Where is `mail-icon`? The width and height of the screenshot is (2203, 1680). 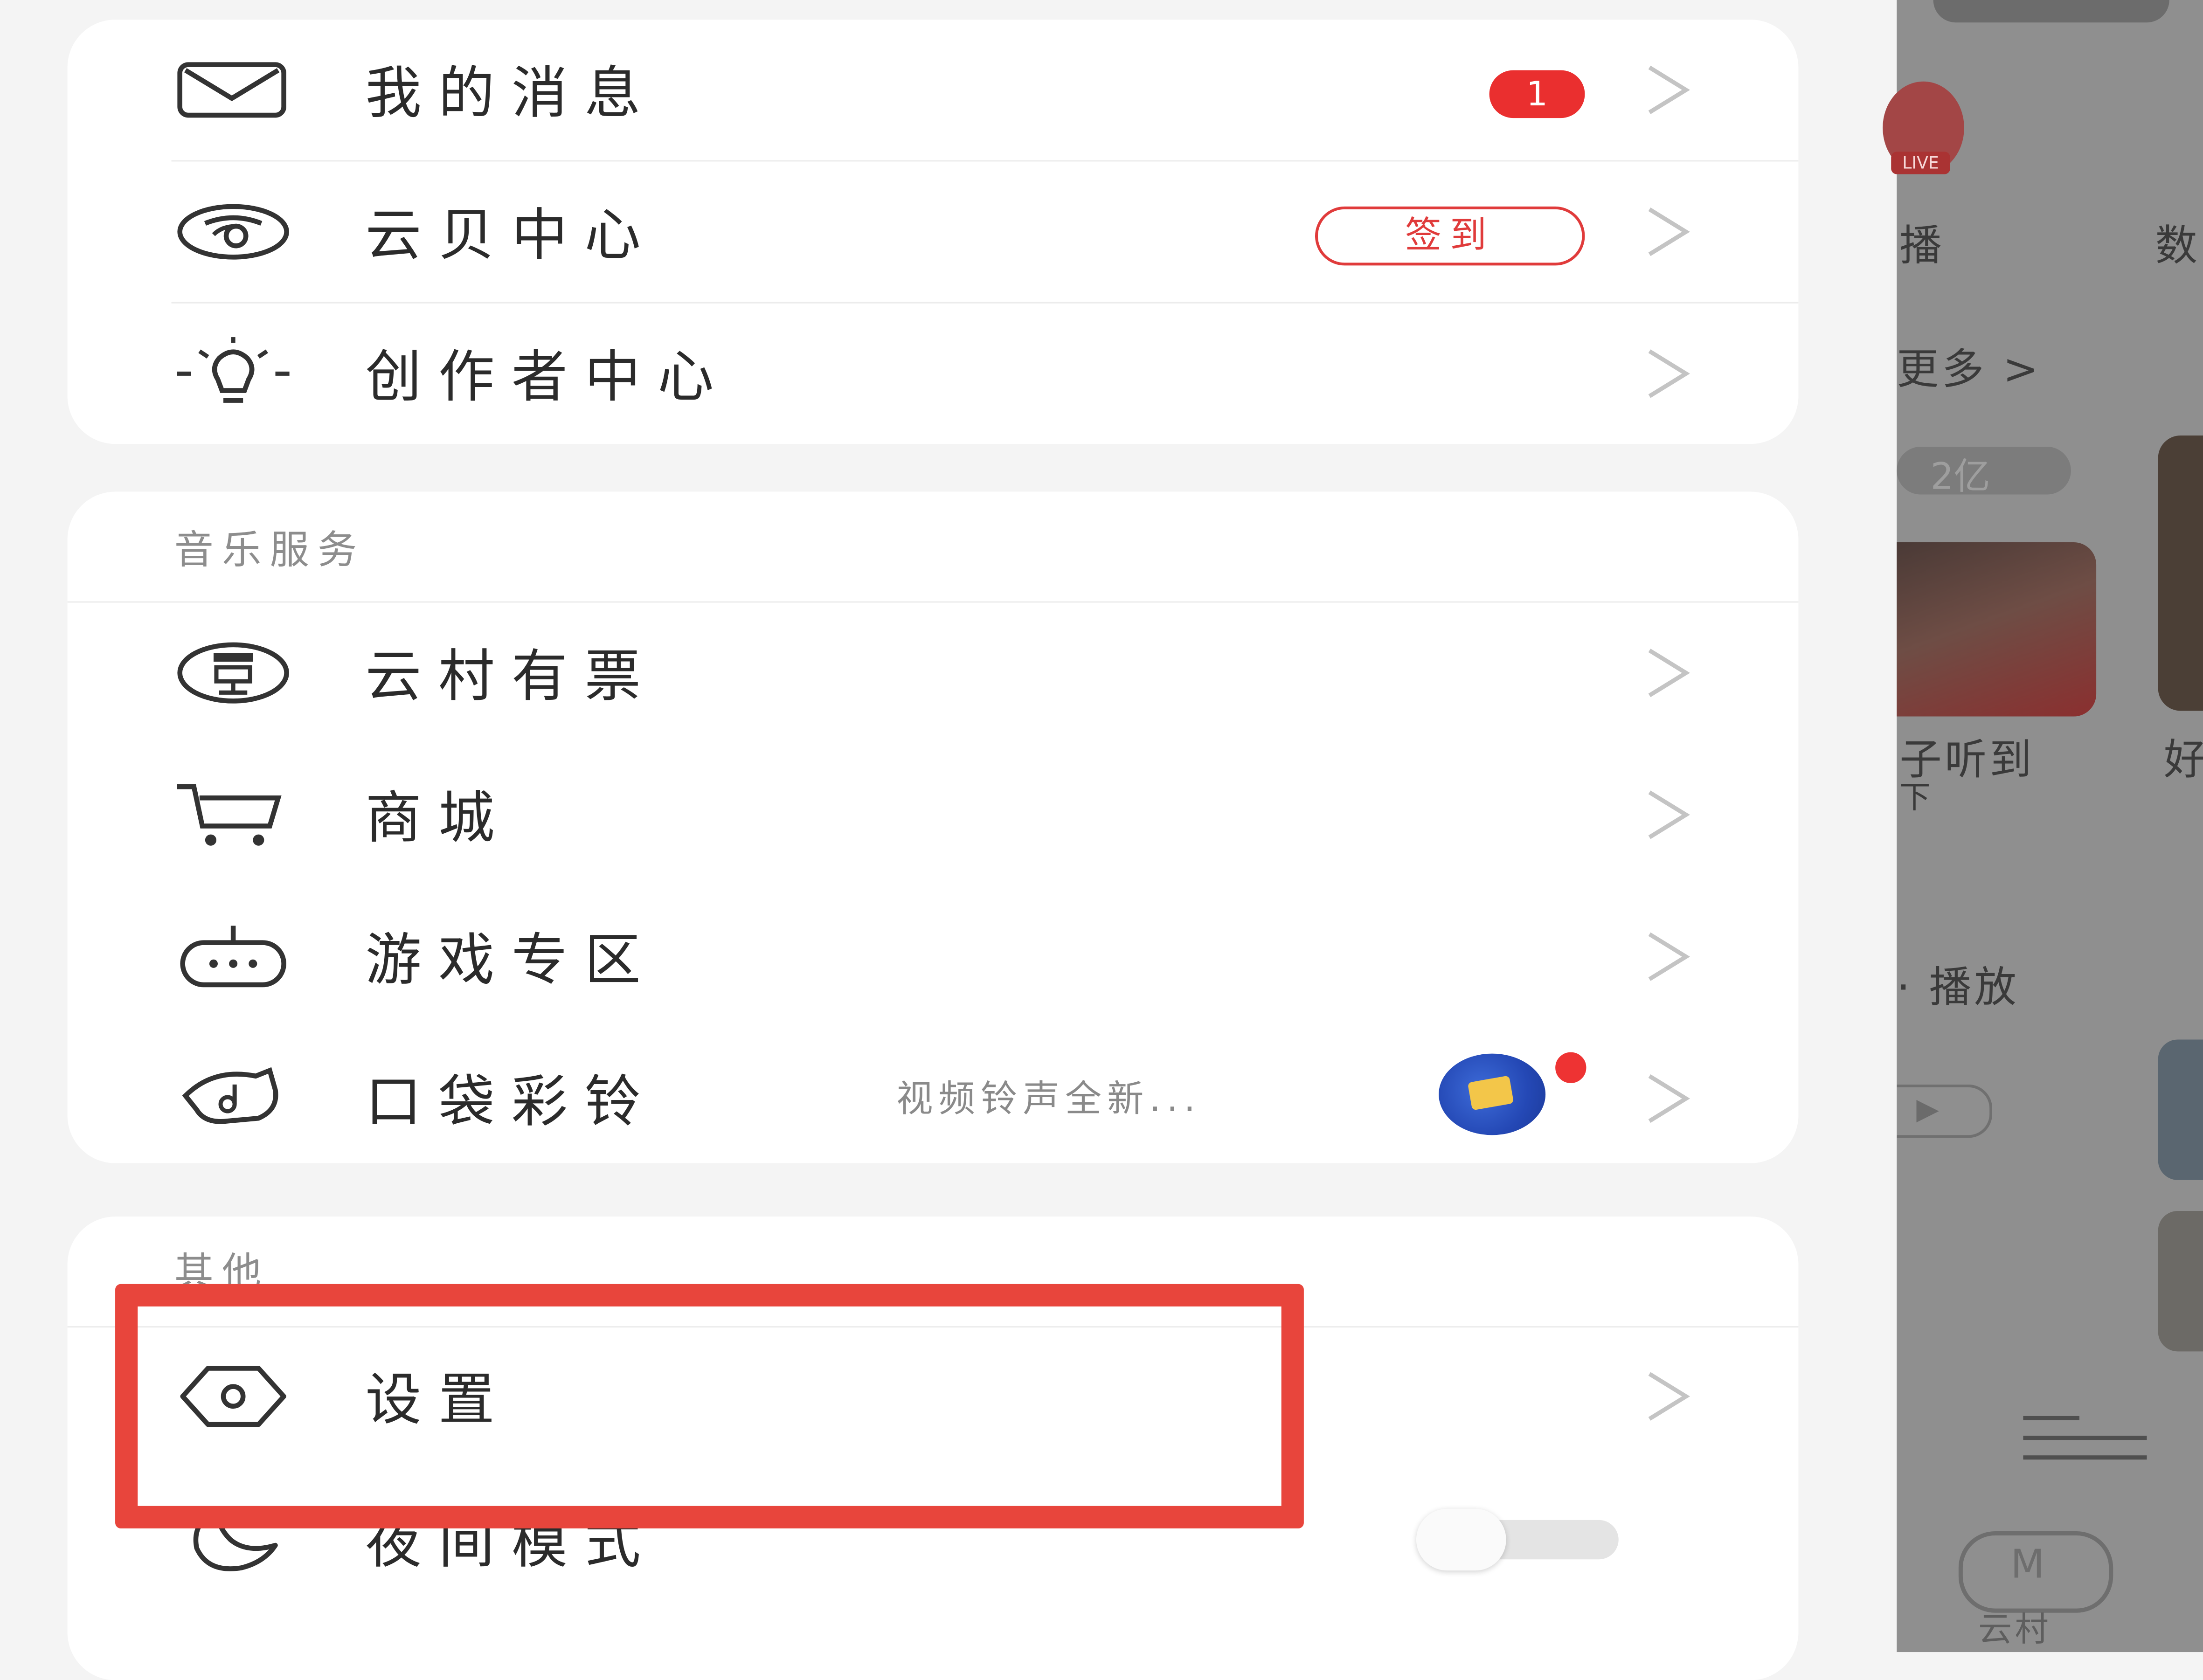 mail-icon is located at coordinates (234, 90).